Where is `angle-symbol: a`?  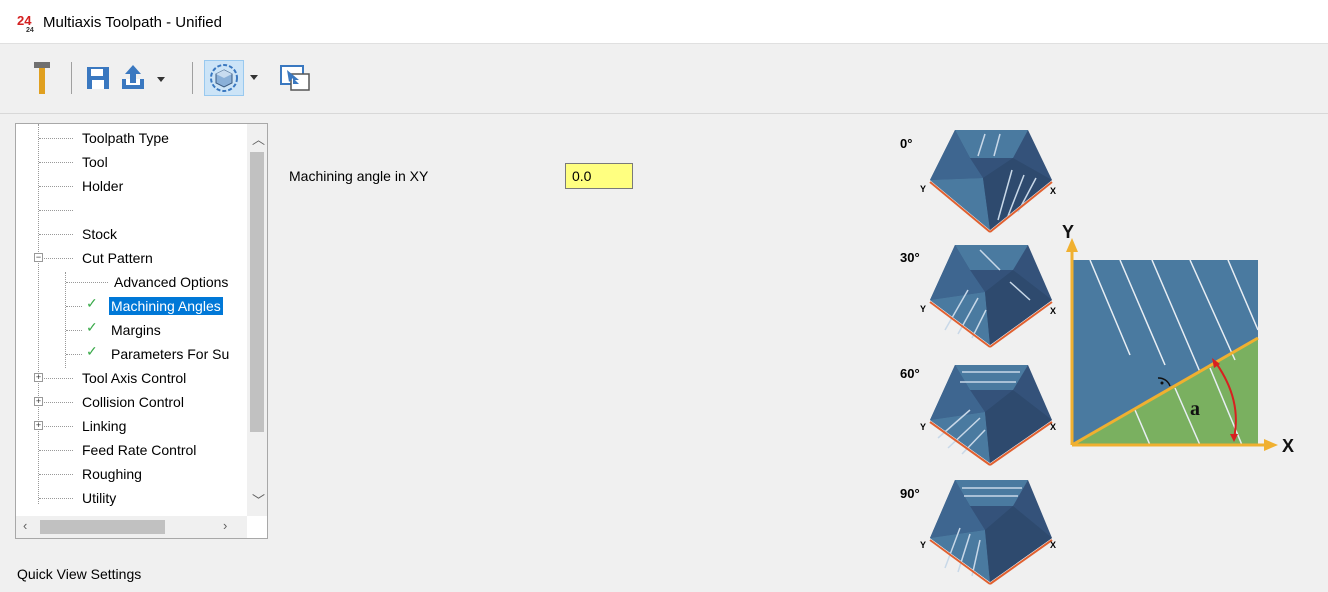 angle-symbol: a is located at coordinates (1195, 409).